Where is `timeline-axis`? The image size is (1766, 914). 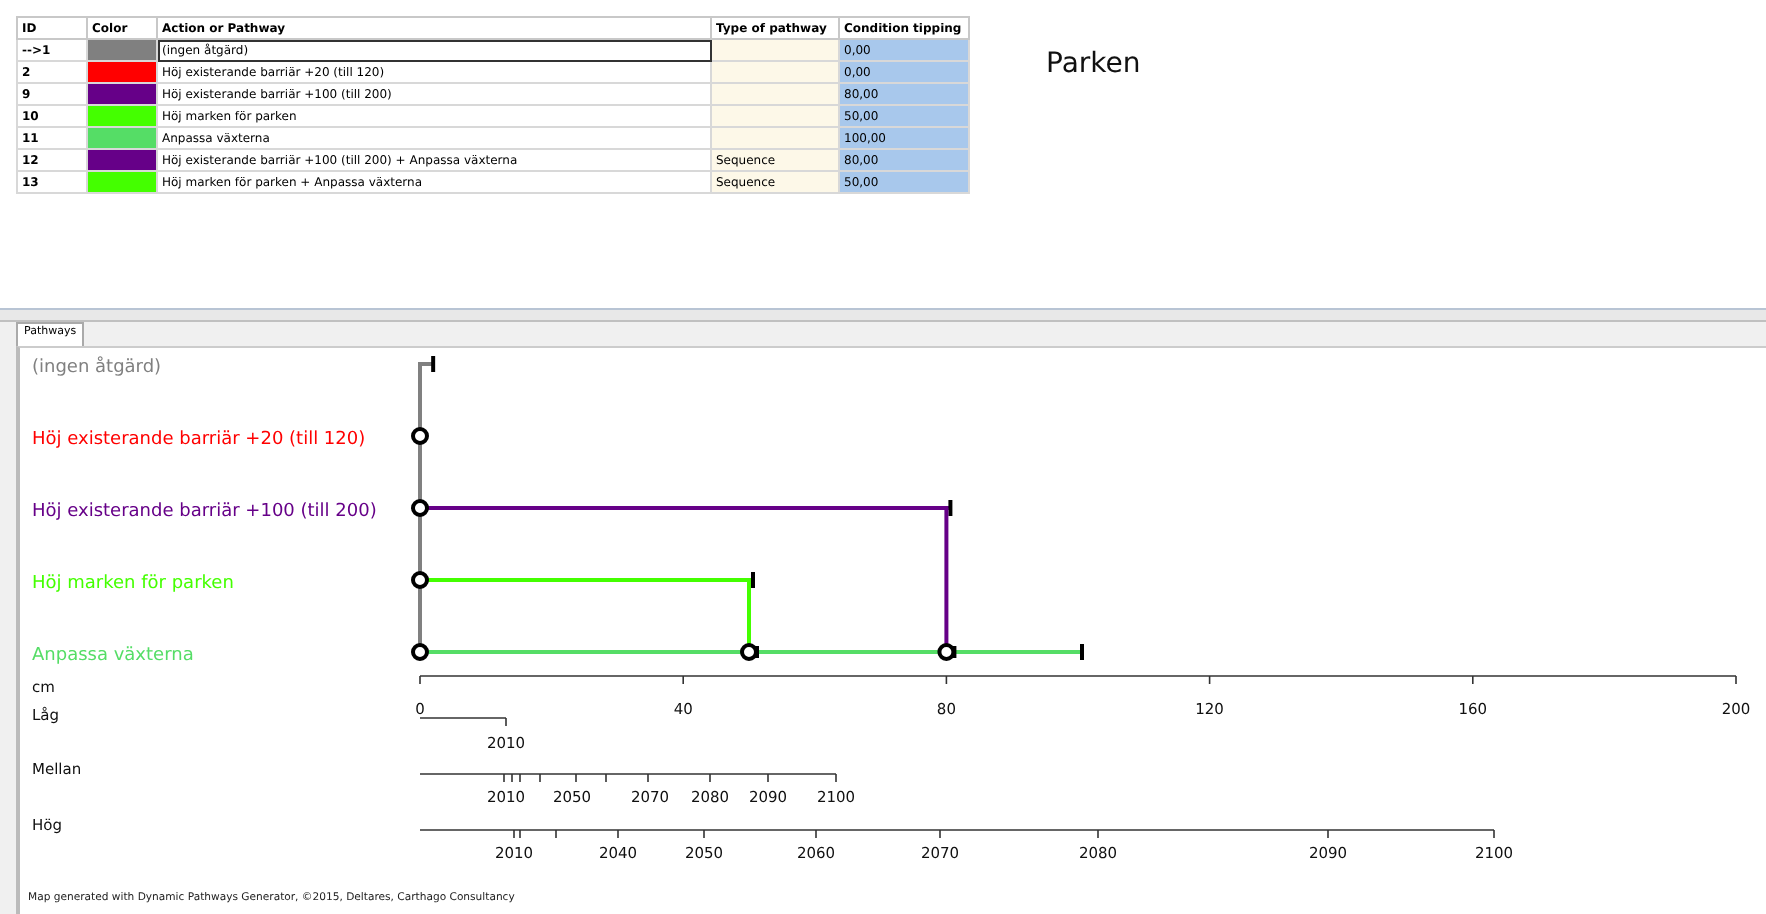 timeline-axis is located at coordinates (463, 722).